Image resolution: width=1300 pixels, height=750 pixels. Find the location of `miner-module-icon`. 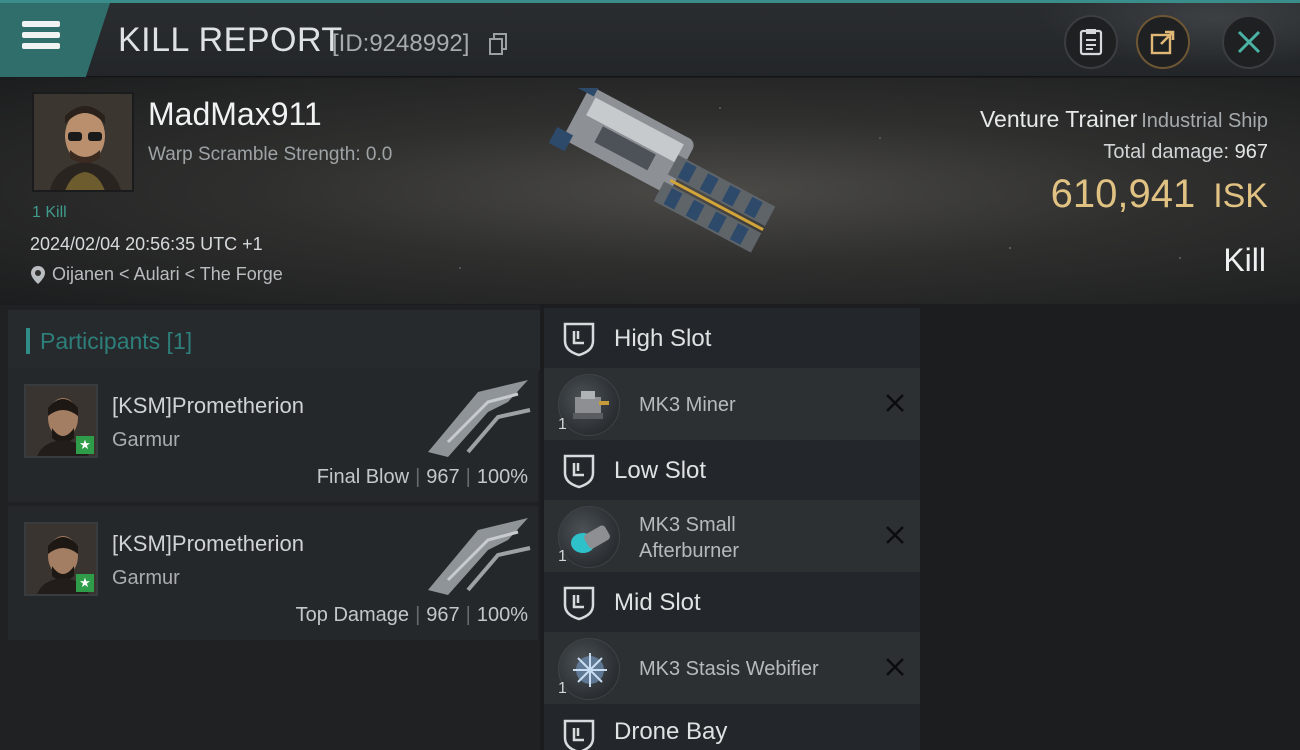

miner-module-icon is located at coordinates (591, 405).